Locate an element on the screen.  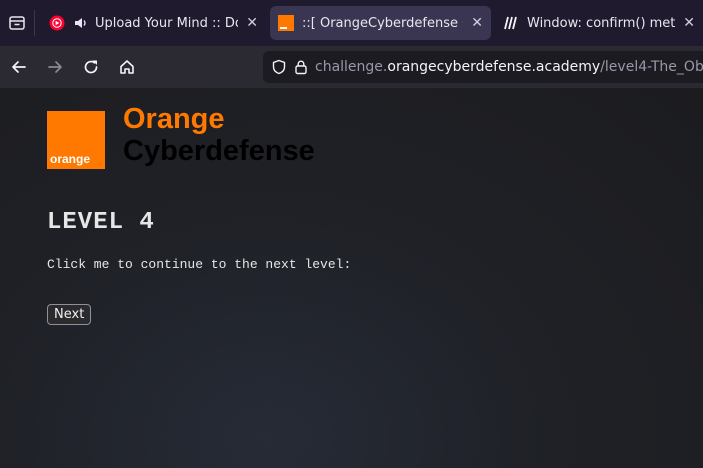
forward-button is located at coordinates (55, 67).